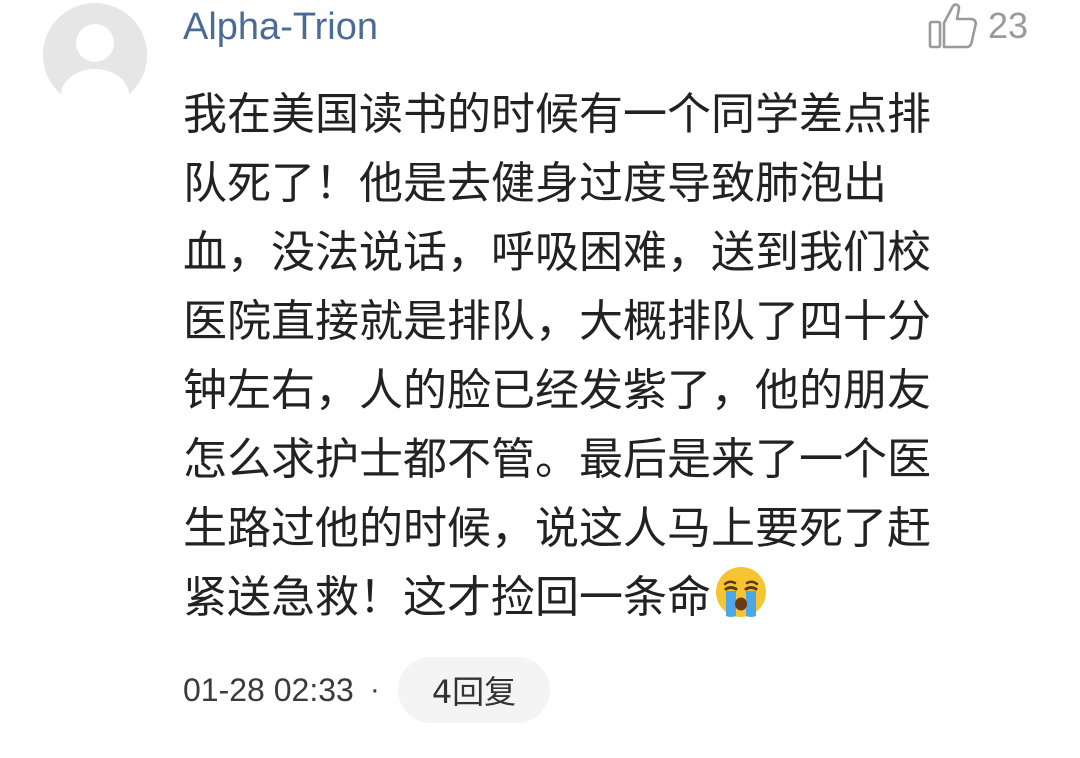 This screenshot has height=758, width=1080. I want to click on comment-line: 医院直接就是排队，大概排队了四十分, so click(557, 321).